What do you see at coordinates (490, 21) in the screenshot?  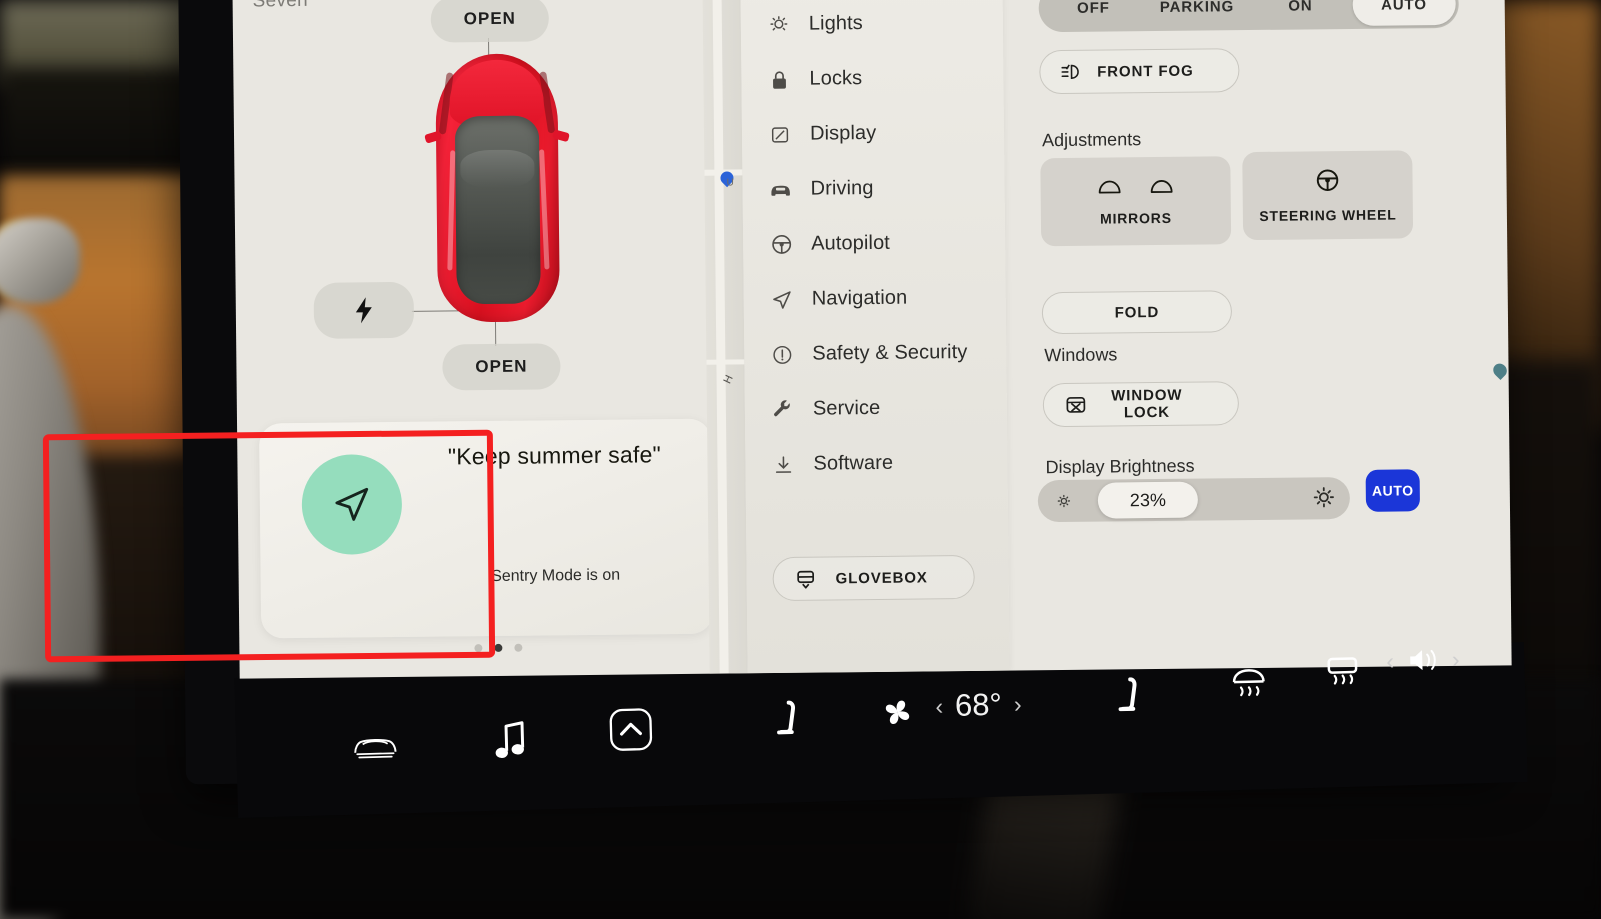 I see `frunk-open-button: OPEN` at bounding box center [490, 21].